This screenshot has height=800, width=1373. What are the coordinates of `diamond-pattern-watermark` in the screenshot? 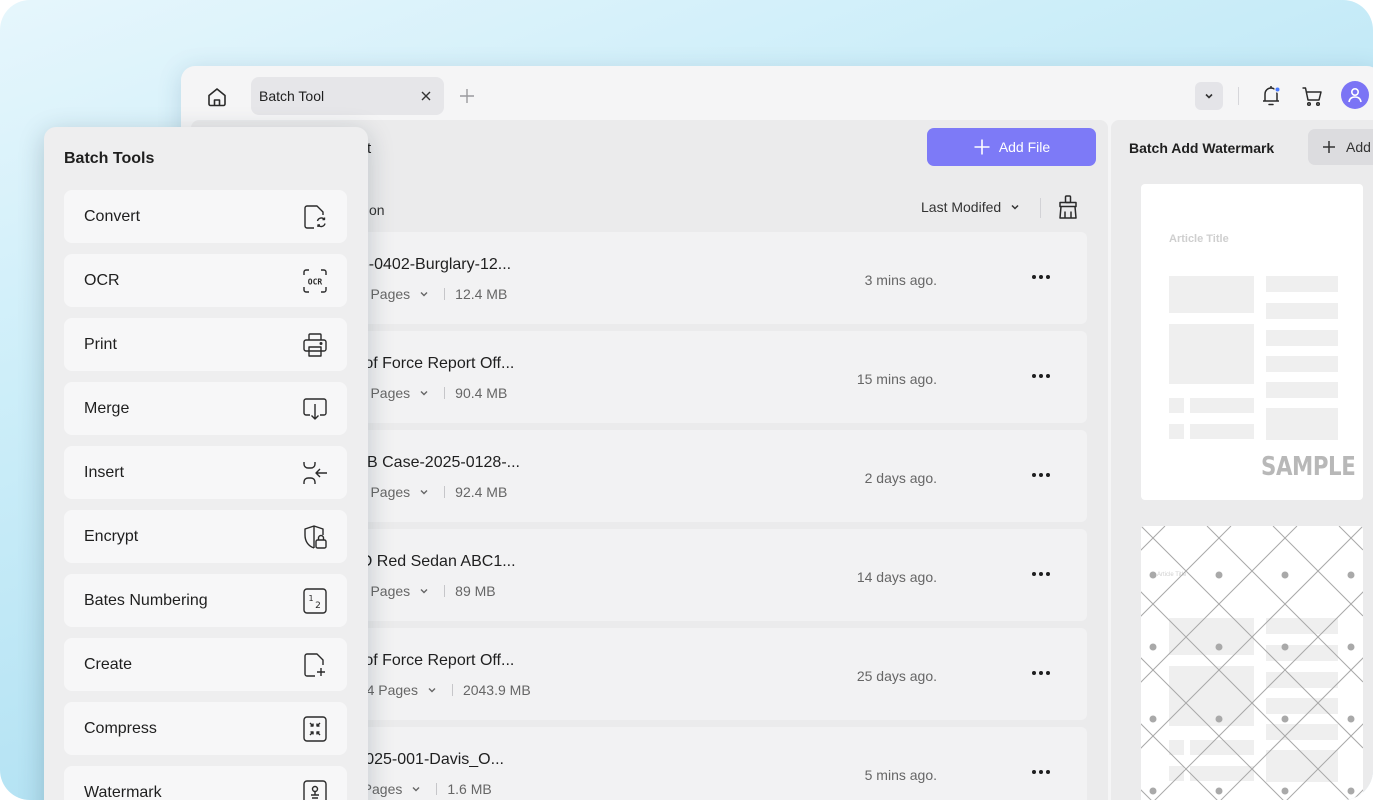 It's located at (1252, 663).